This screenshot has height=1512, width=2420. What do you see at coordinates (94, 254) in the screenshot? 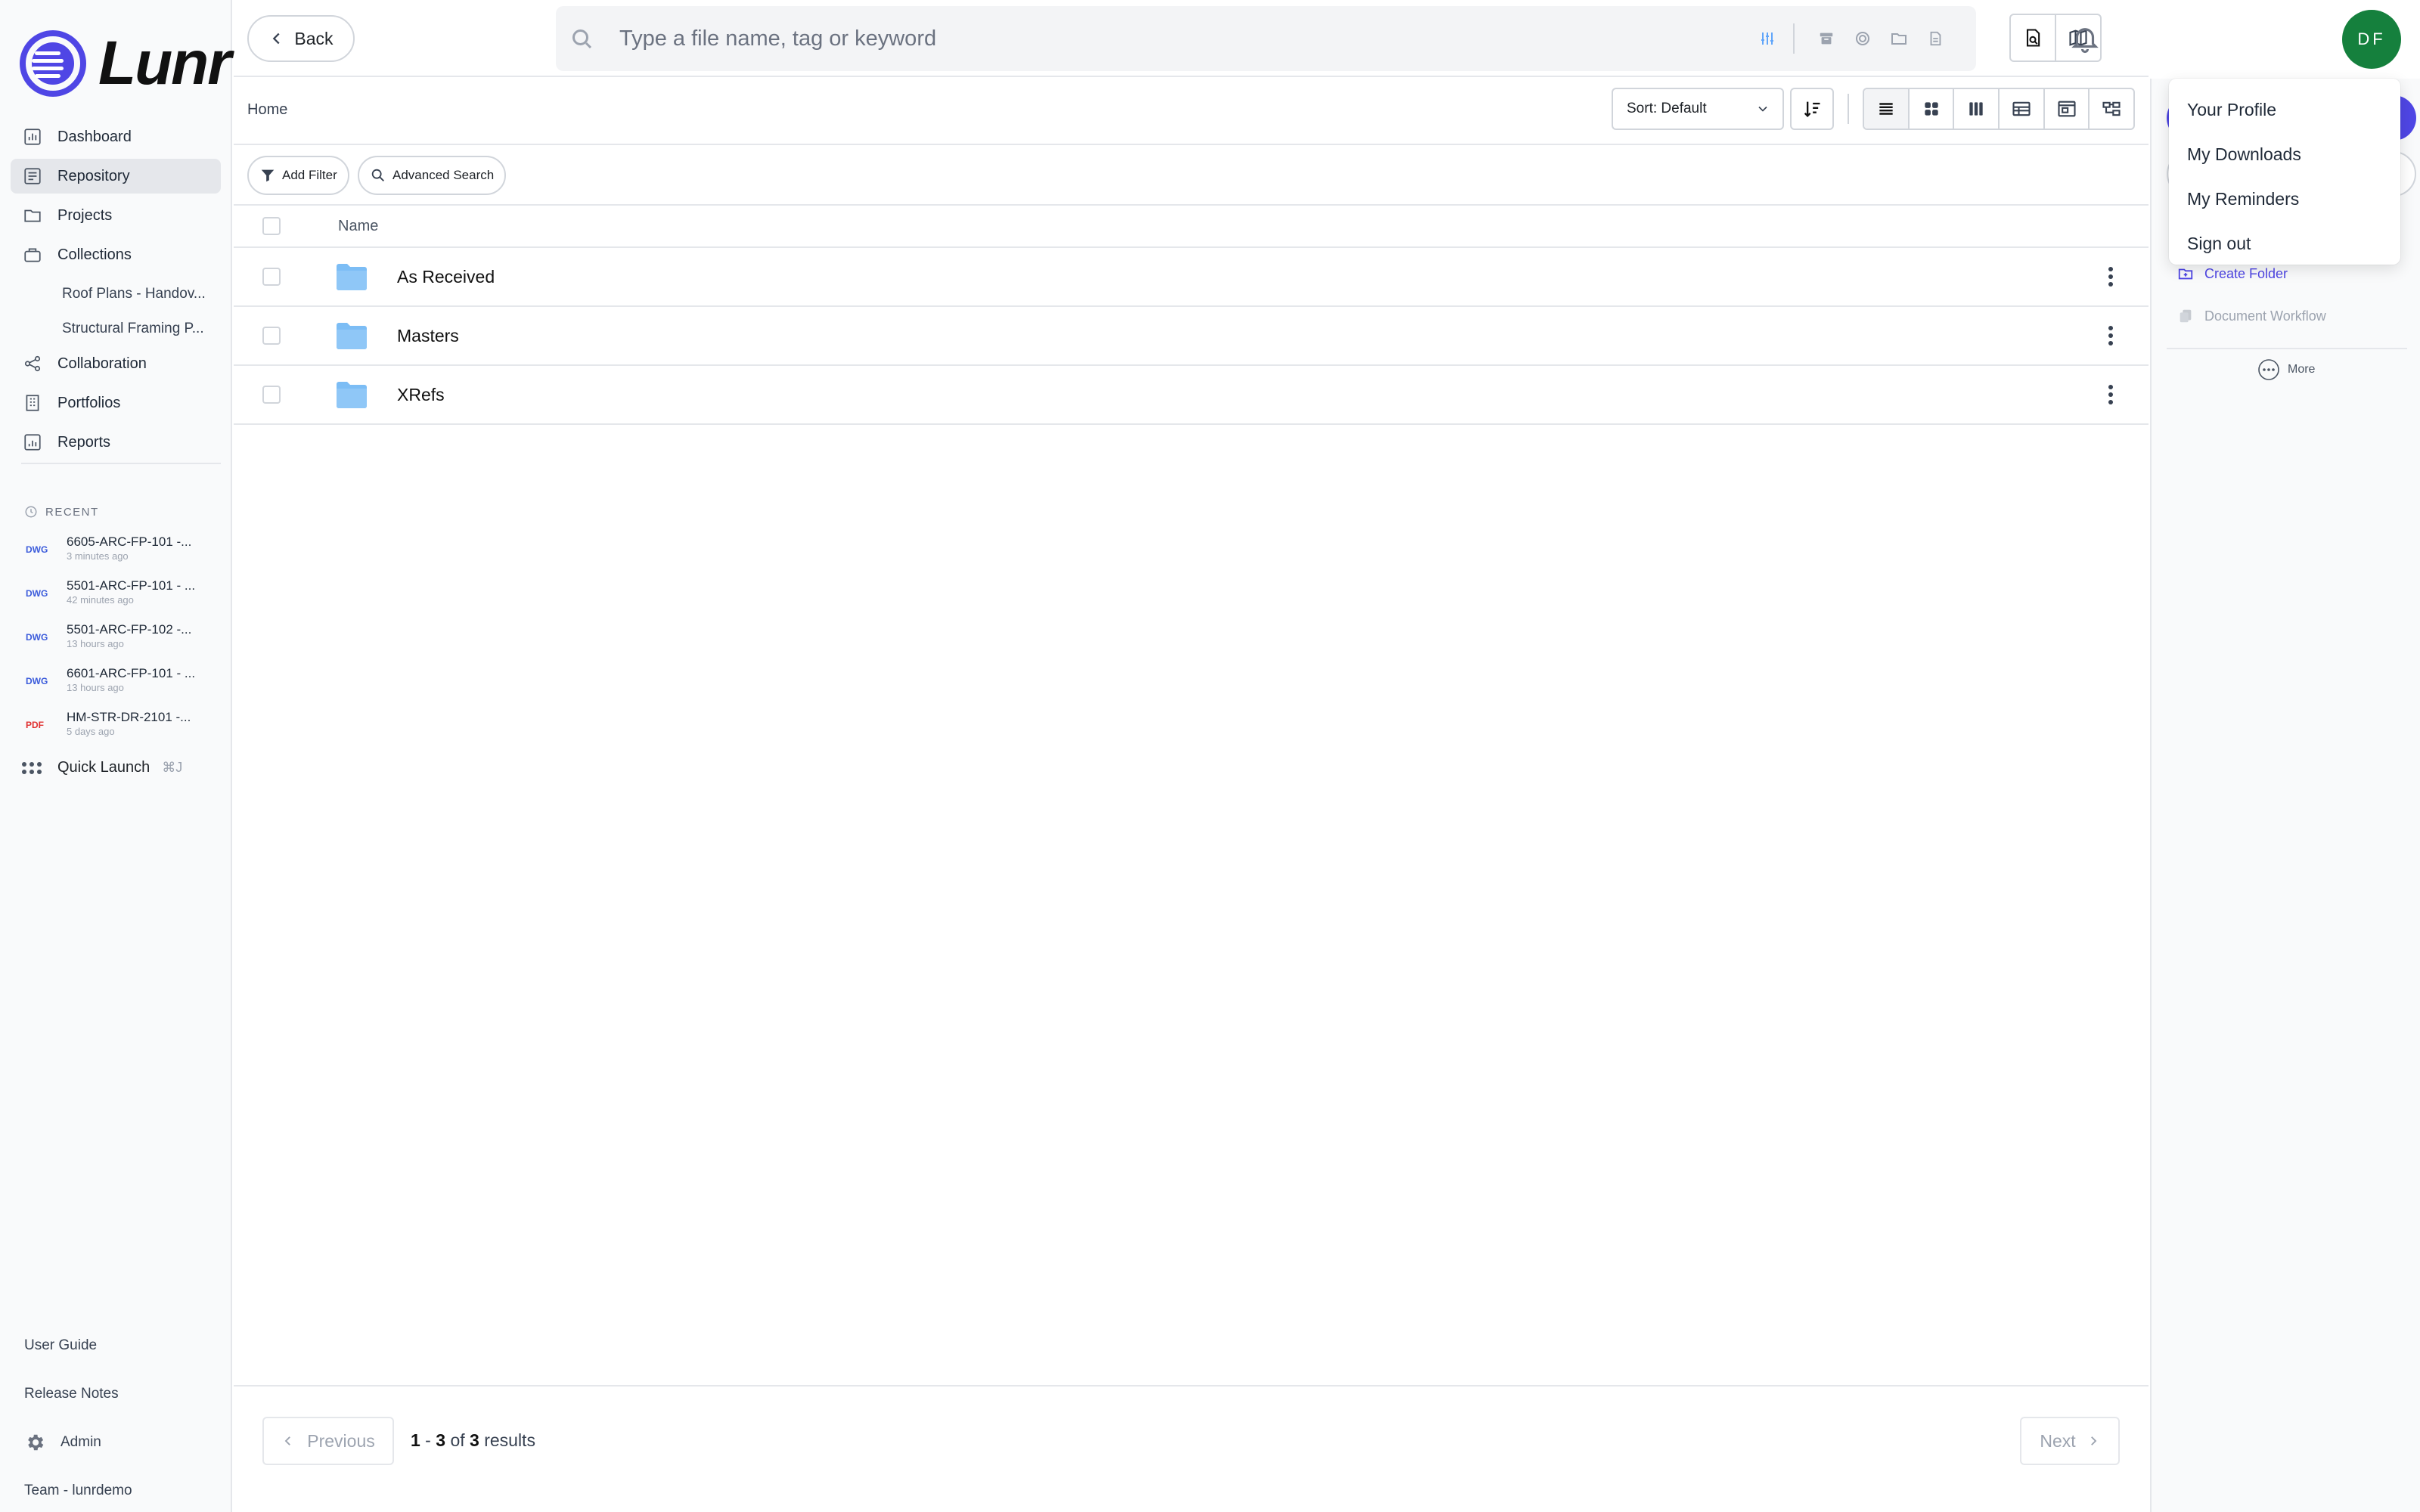
I see `sidebar-item-label: Collections` at bounding box center [94, 254].